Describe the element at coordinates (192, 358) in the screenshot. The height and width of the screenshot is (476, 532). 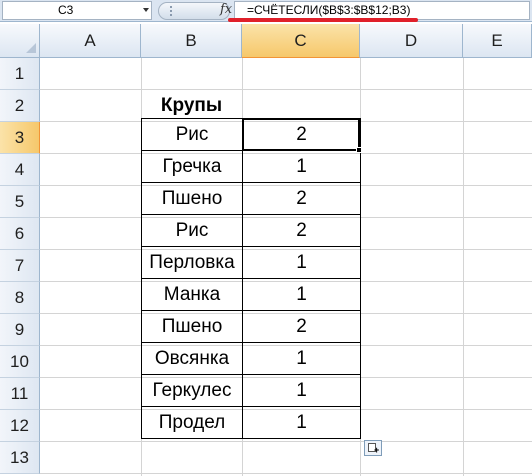
I see `cell-b10: Овсянка` at that location.